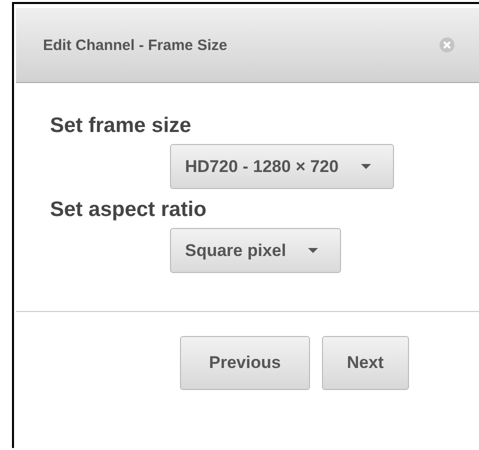 The height and width of the screenshot is (450, 479). What do you see at coordinates (256, 250) in the screenshot?
I see `dropdown: Square pixel` at bounding box center [256, 250].